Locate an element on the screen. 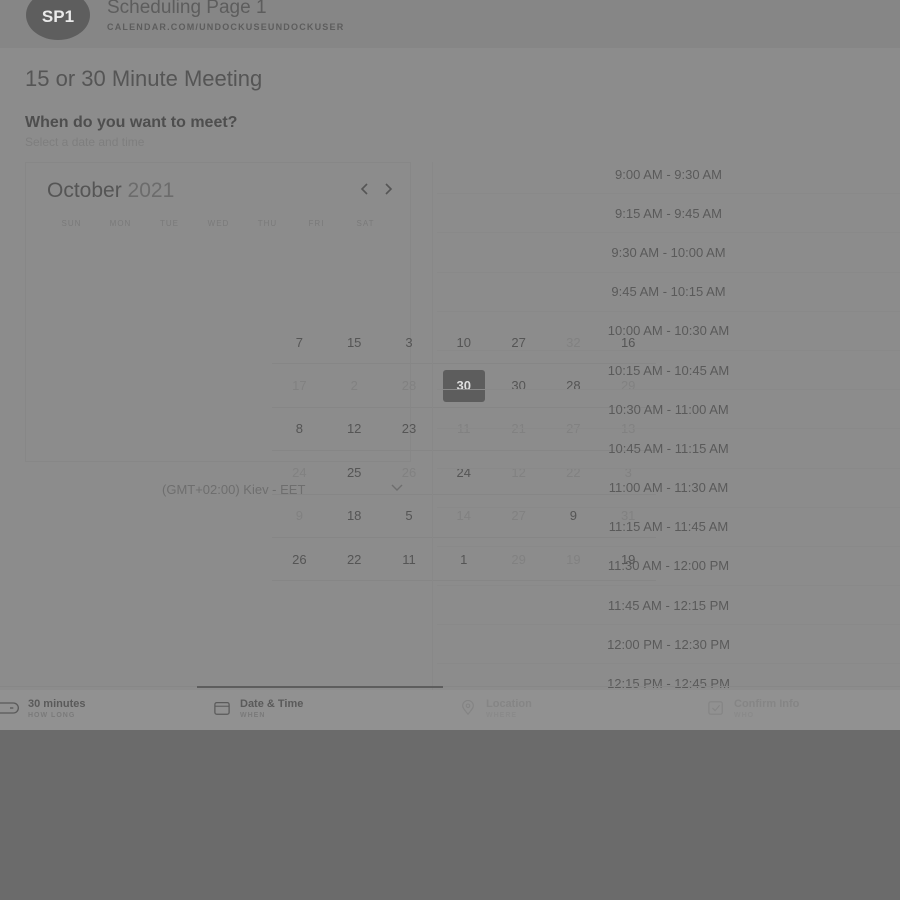 Image resolution: width=900 pixels, height=900 pixels. calendar-day: 8 is located at coordinates (299, 430).